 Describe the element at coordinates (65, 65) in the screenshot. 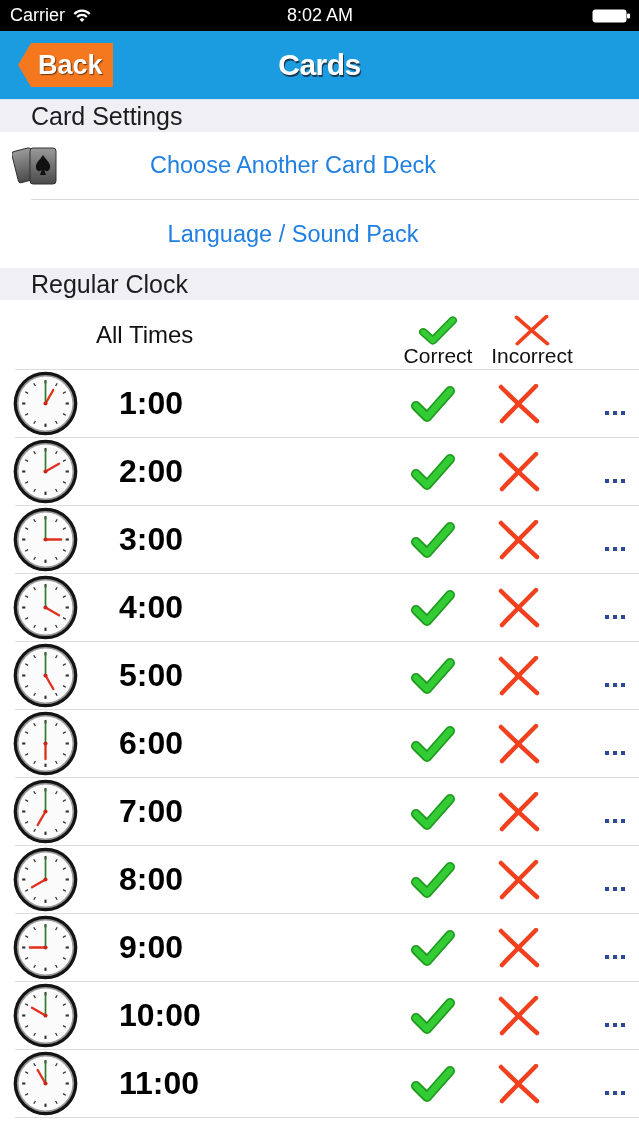

I see `back-button: Back` at that location.